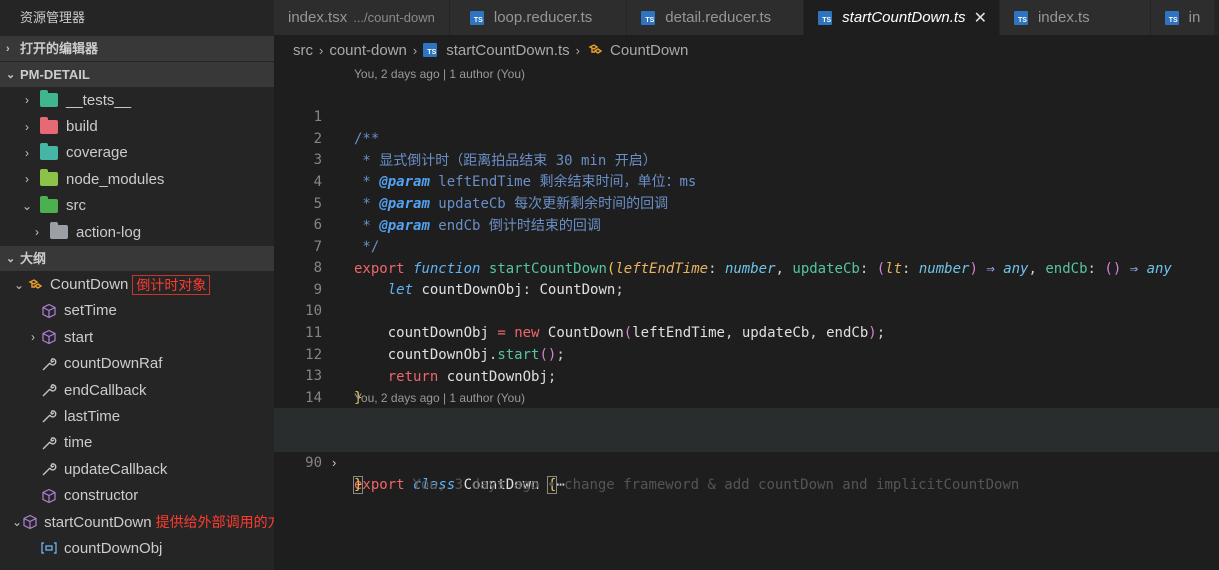  Describe the element at coordinates (137, 548) in the screenshot. I see `outline-item-countdownobj: countDownObj` at that location.